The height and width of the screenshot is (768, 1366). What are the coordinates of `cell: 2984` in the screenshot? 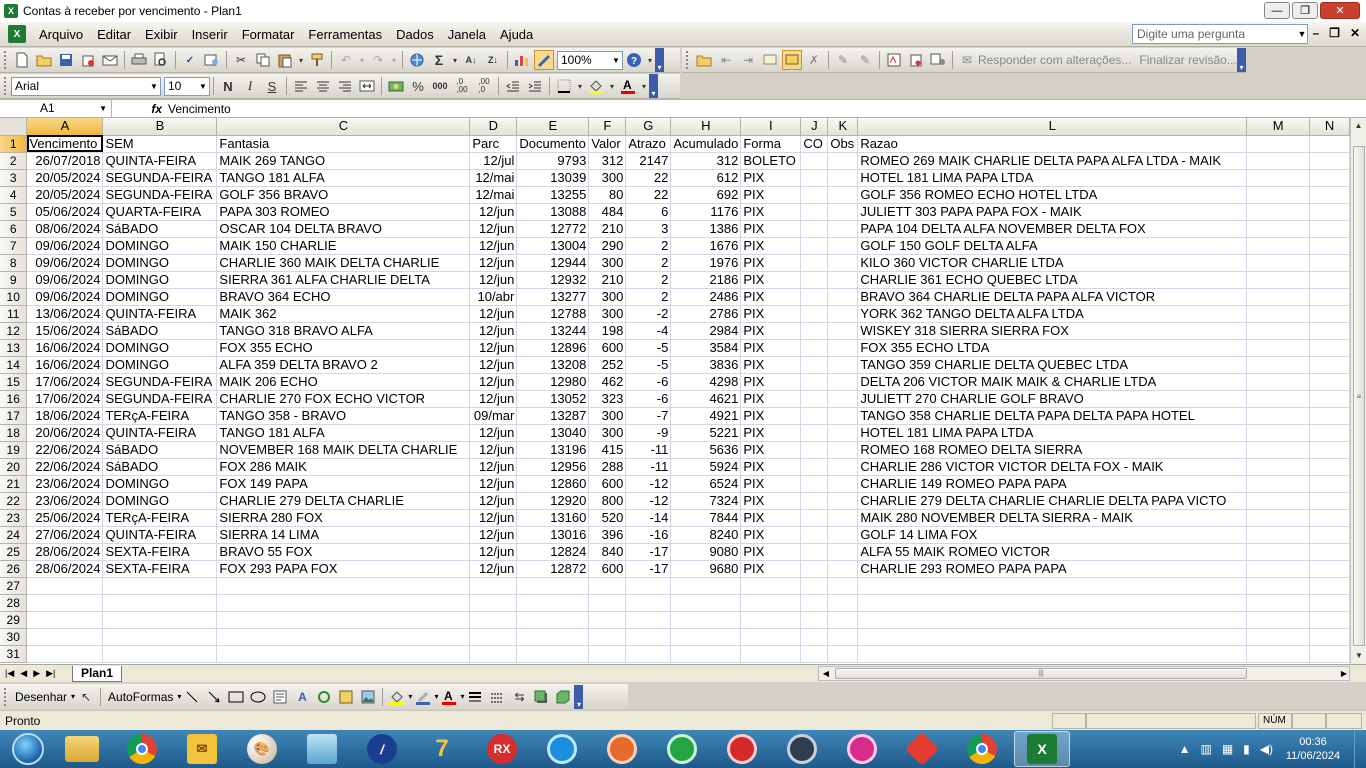 It's located at (706, 331).